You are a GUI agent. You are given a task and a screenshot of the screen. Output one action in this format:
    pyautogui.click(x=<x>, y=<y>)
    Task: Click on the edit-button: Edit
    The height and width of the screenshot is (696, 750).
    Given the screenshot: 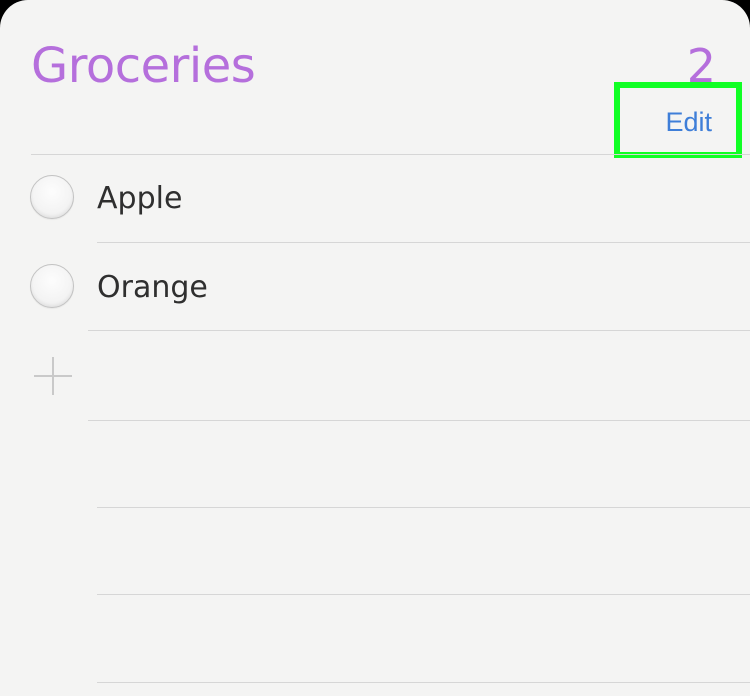 What is the action you would take?
    pyautogui.click(x=678, y=120)
    